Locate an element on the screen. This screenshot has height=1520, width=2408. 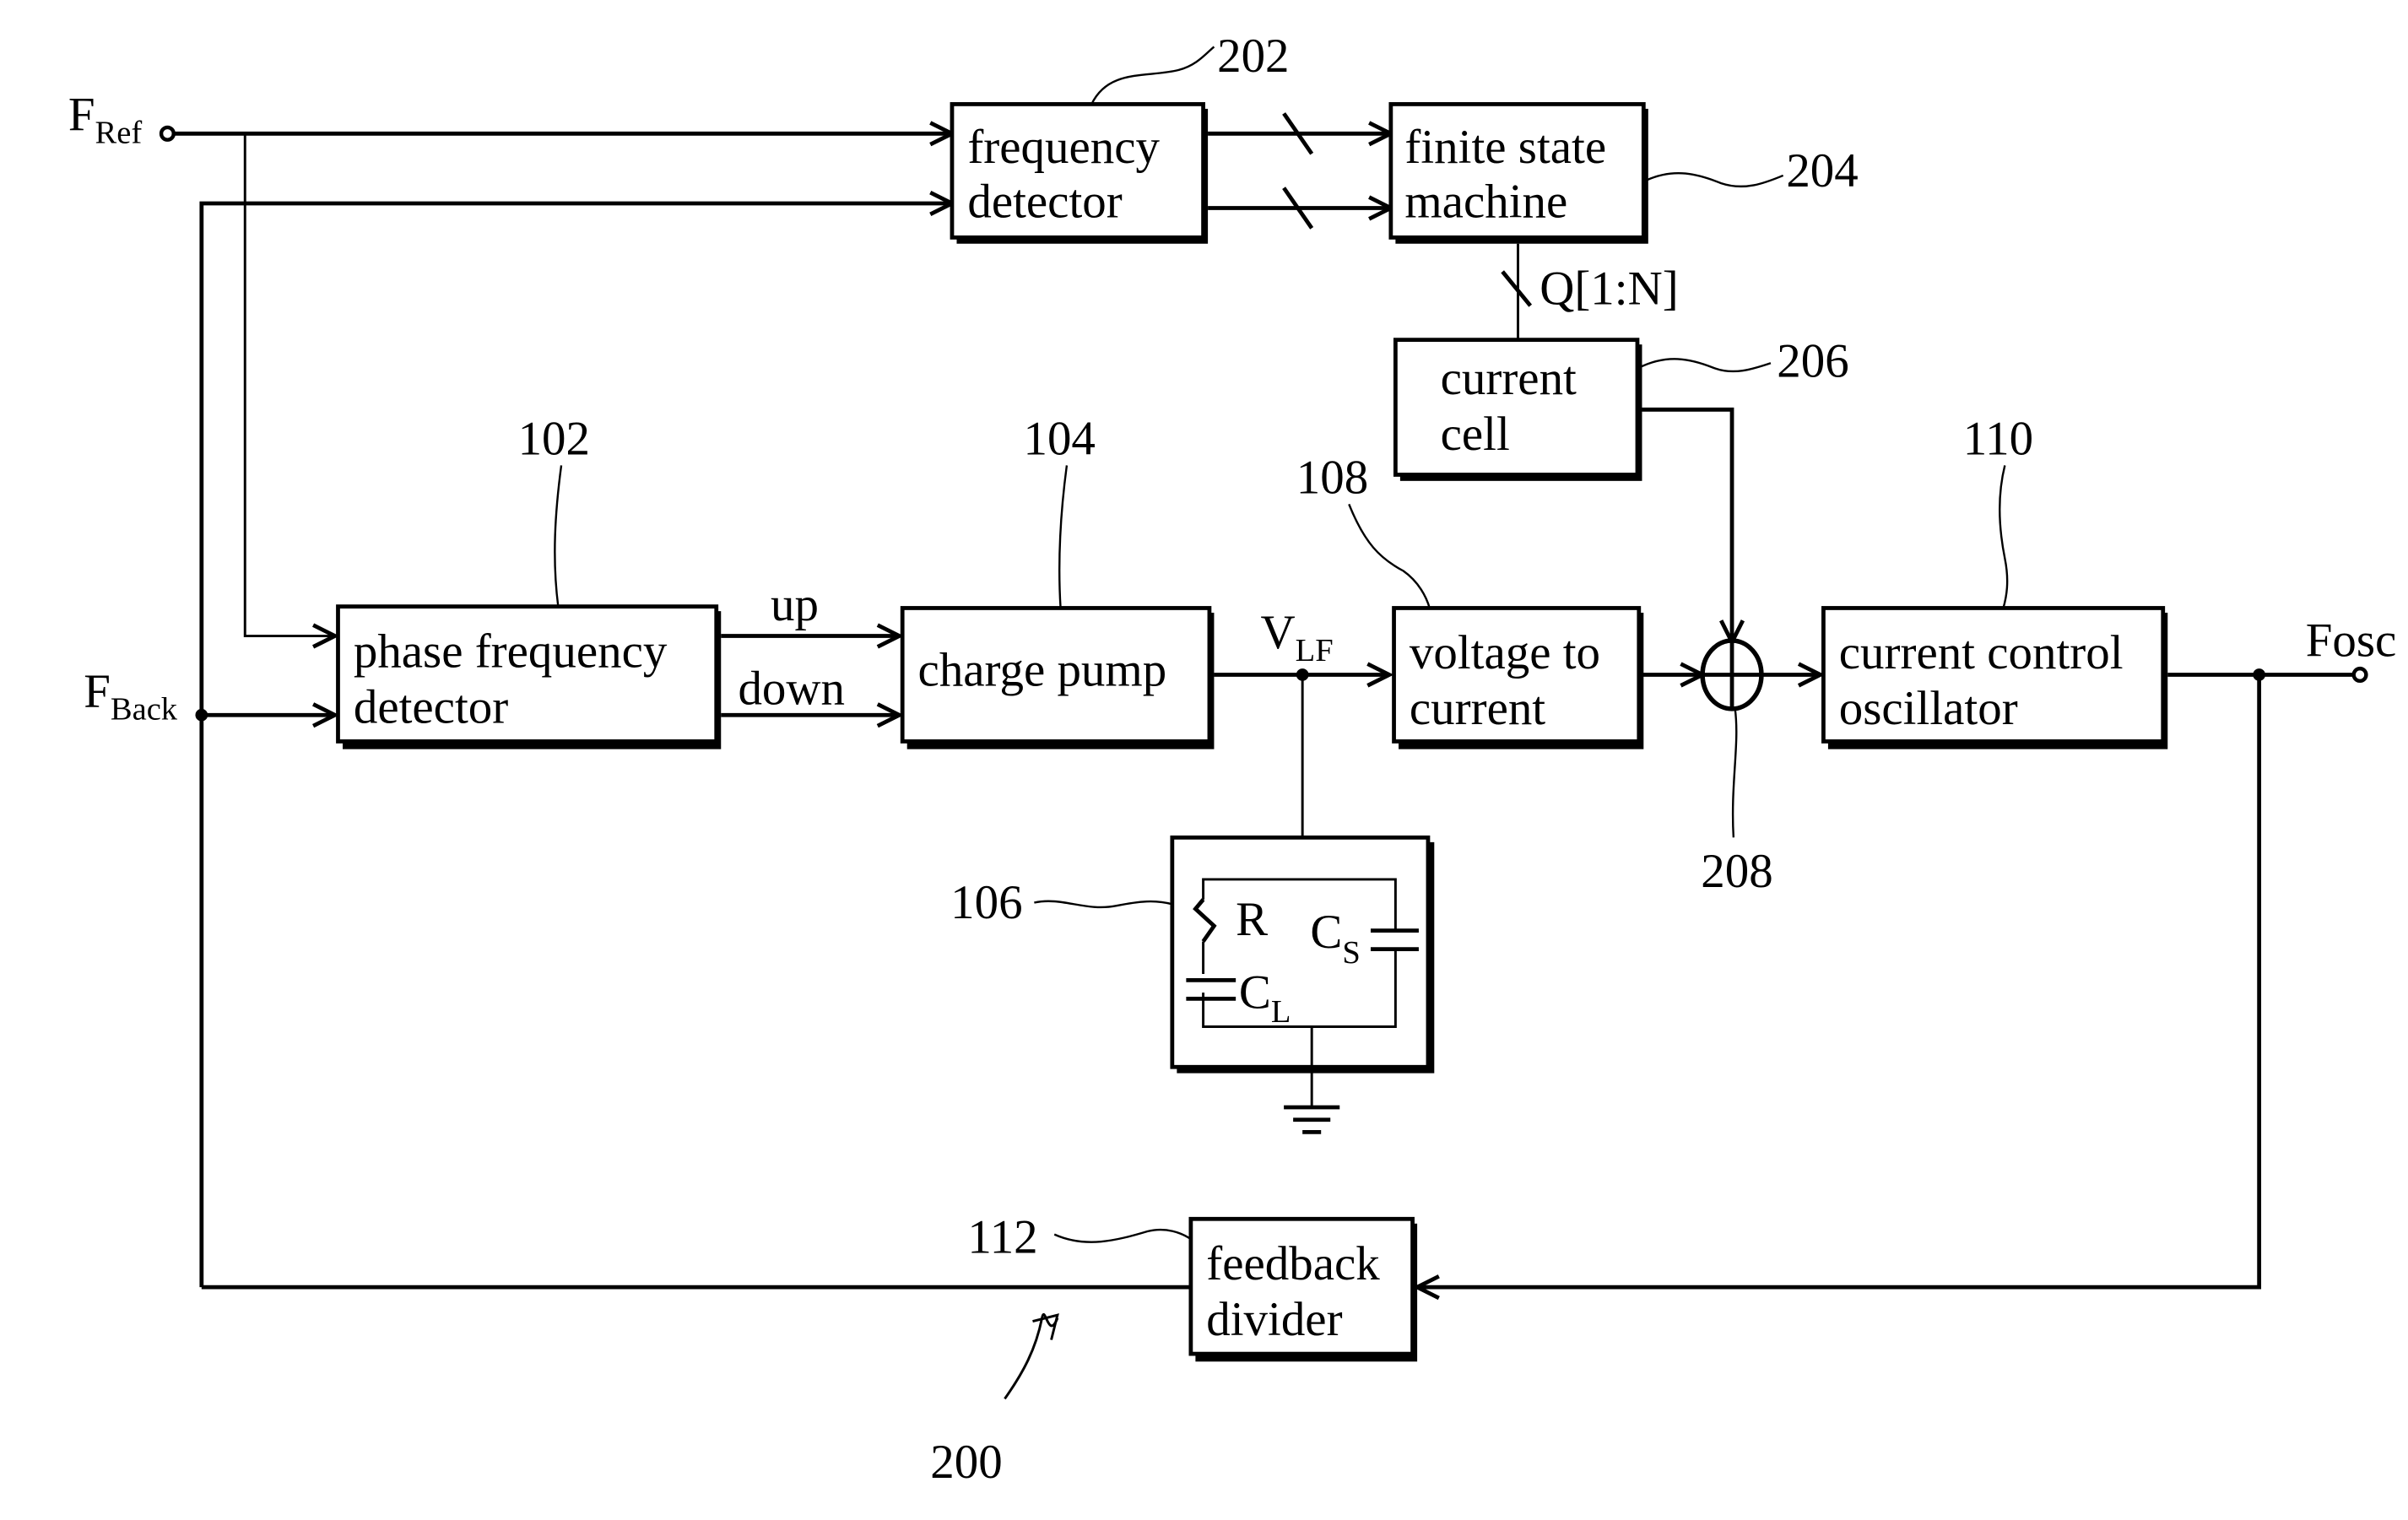
phase-frequency-detector-block: phase frequency detector is located at coordinates (529, 677).